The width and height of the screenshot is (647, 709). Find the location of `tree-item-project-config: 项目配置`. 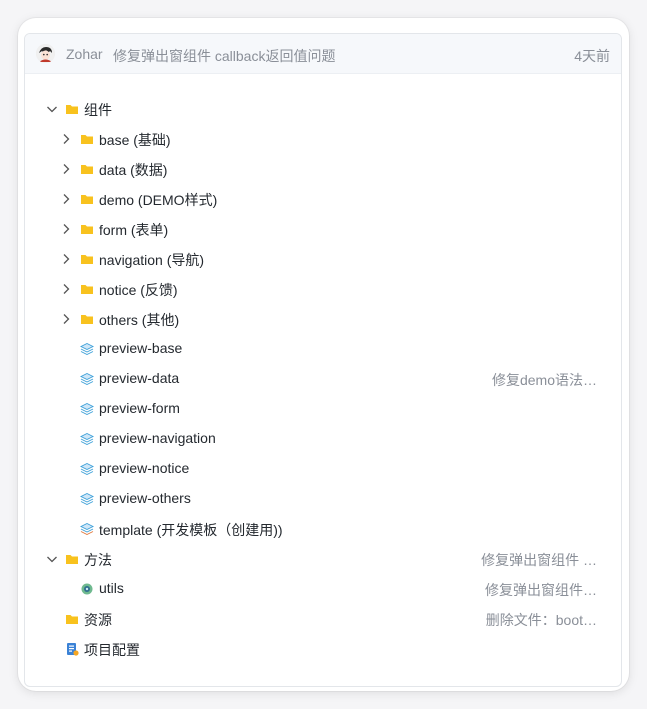

tree-item-project-config: 项目配置 is located at coordinates (323, 649).